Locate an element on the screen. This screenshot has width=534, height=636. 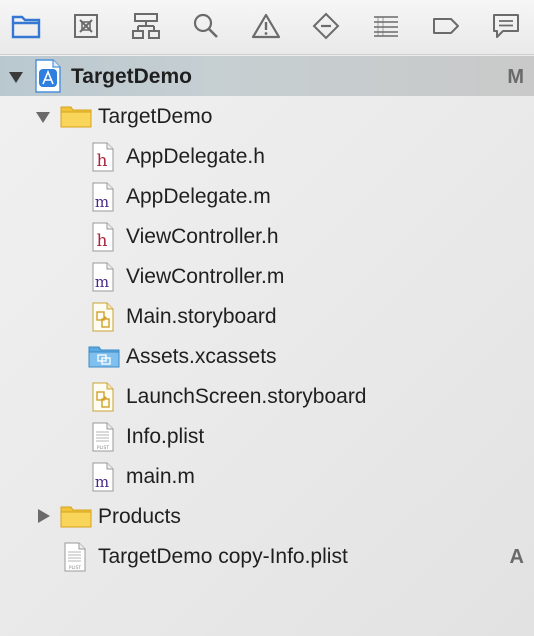
file-row-assets-xcassets: Assets.xcassets is located at coordinates (267, 356).